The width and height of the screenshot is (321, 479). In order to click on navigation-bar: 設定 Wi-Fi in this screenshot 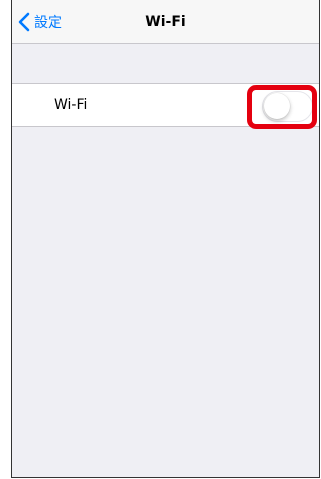, I will do `click(165, 22)`.